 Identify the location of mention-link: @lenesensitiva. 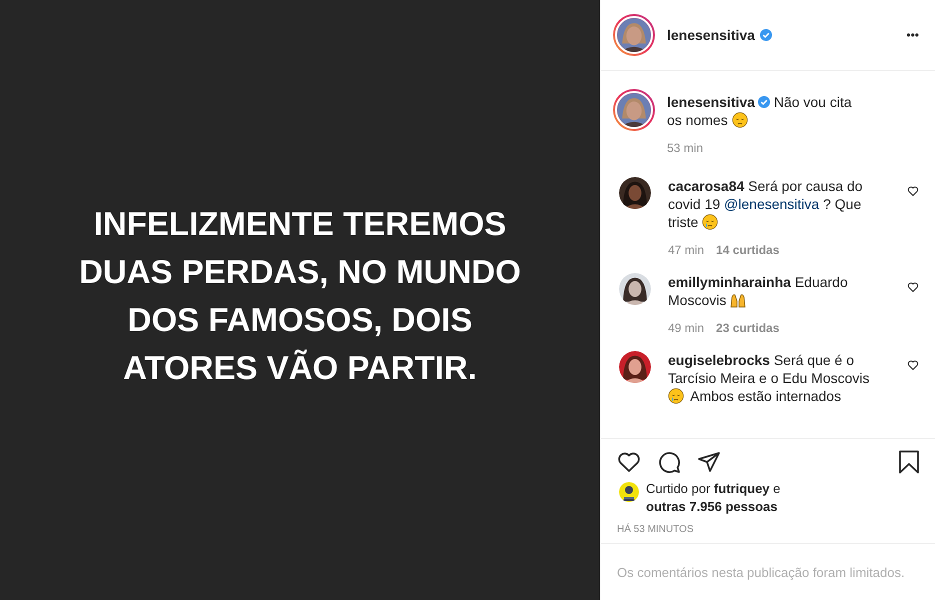
(772, 204).